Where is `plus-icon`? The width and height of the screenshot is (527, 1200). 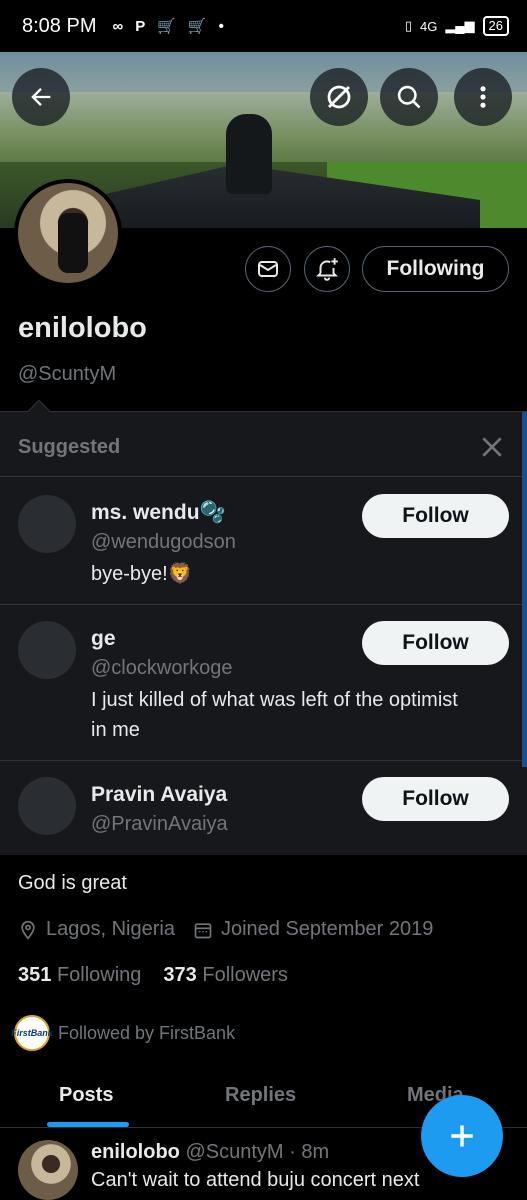
plus-icon is located at coordinates (462, 1136).